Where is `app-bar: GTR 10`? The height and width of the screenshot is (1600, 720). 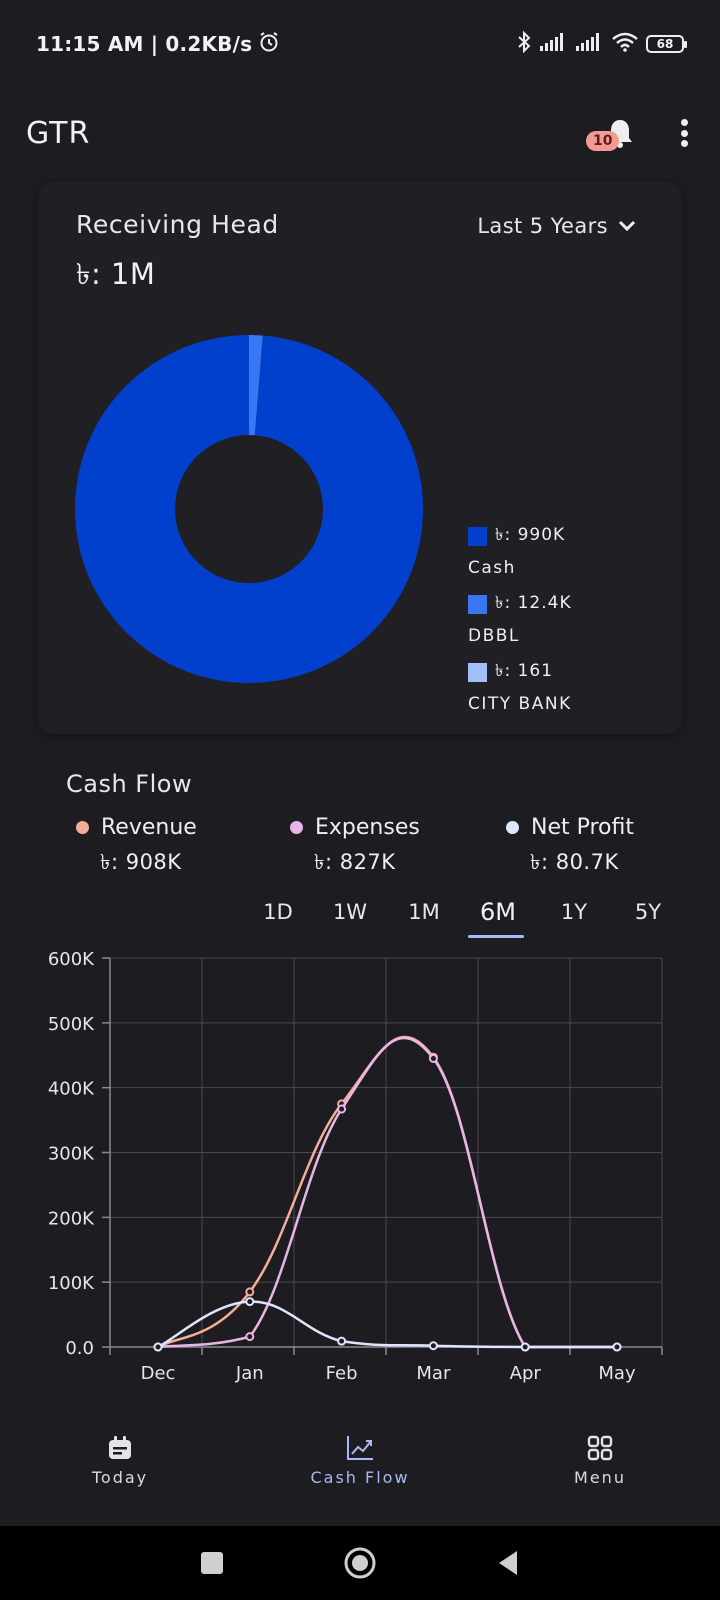
app-bar: GTR 10 is located at coordinates (360, 133).